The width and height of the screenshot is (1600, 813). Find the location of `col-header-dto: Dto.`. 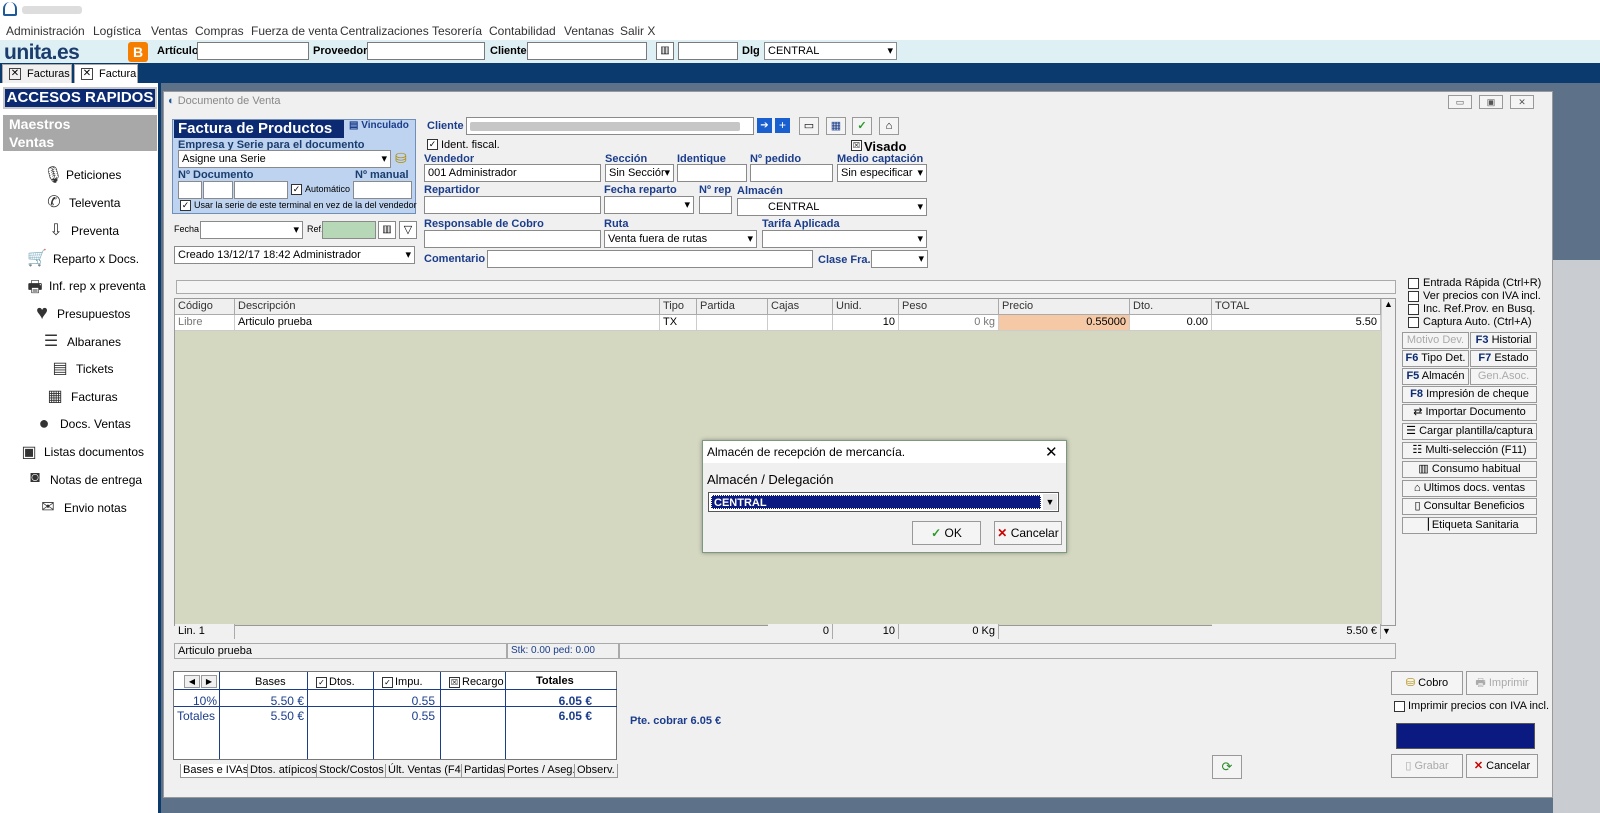

col-header-dto: Dto. is located at coordinates (1171, 307).